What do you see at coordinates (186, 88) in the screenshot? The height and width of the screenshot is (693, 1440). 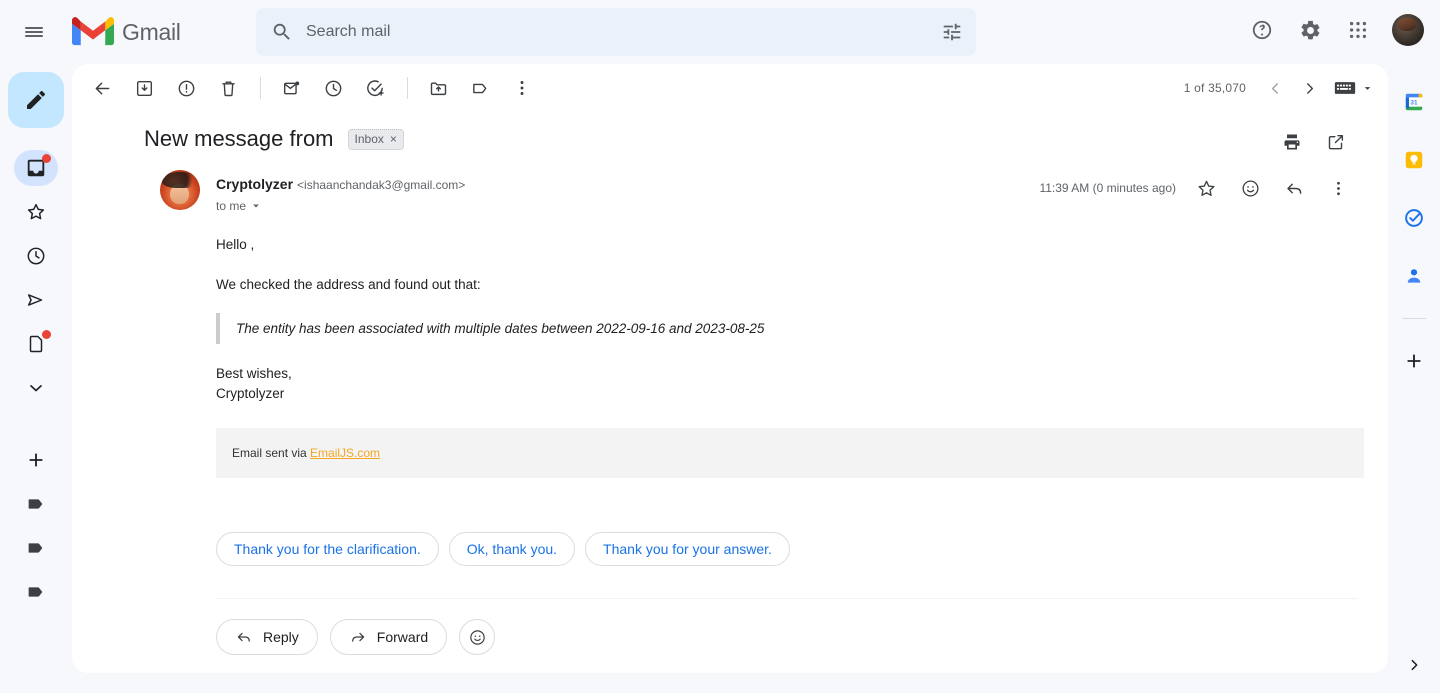 I see `report-spam-button` at bounding box center [186, 88].